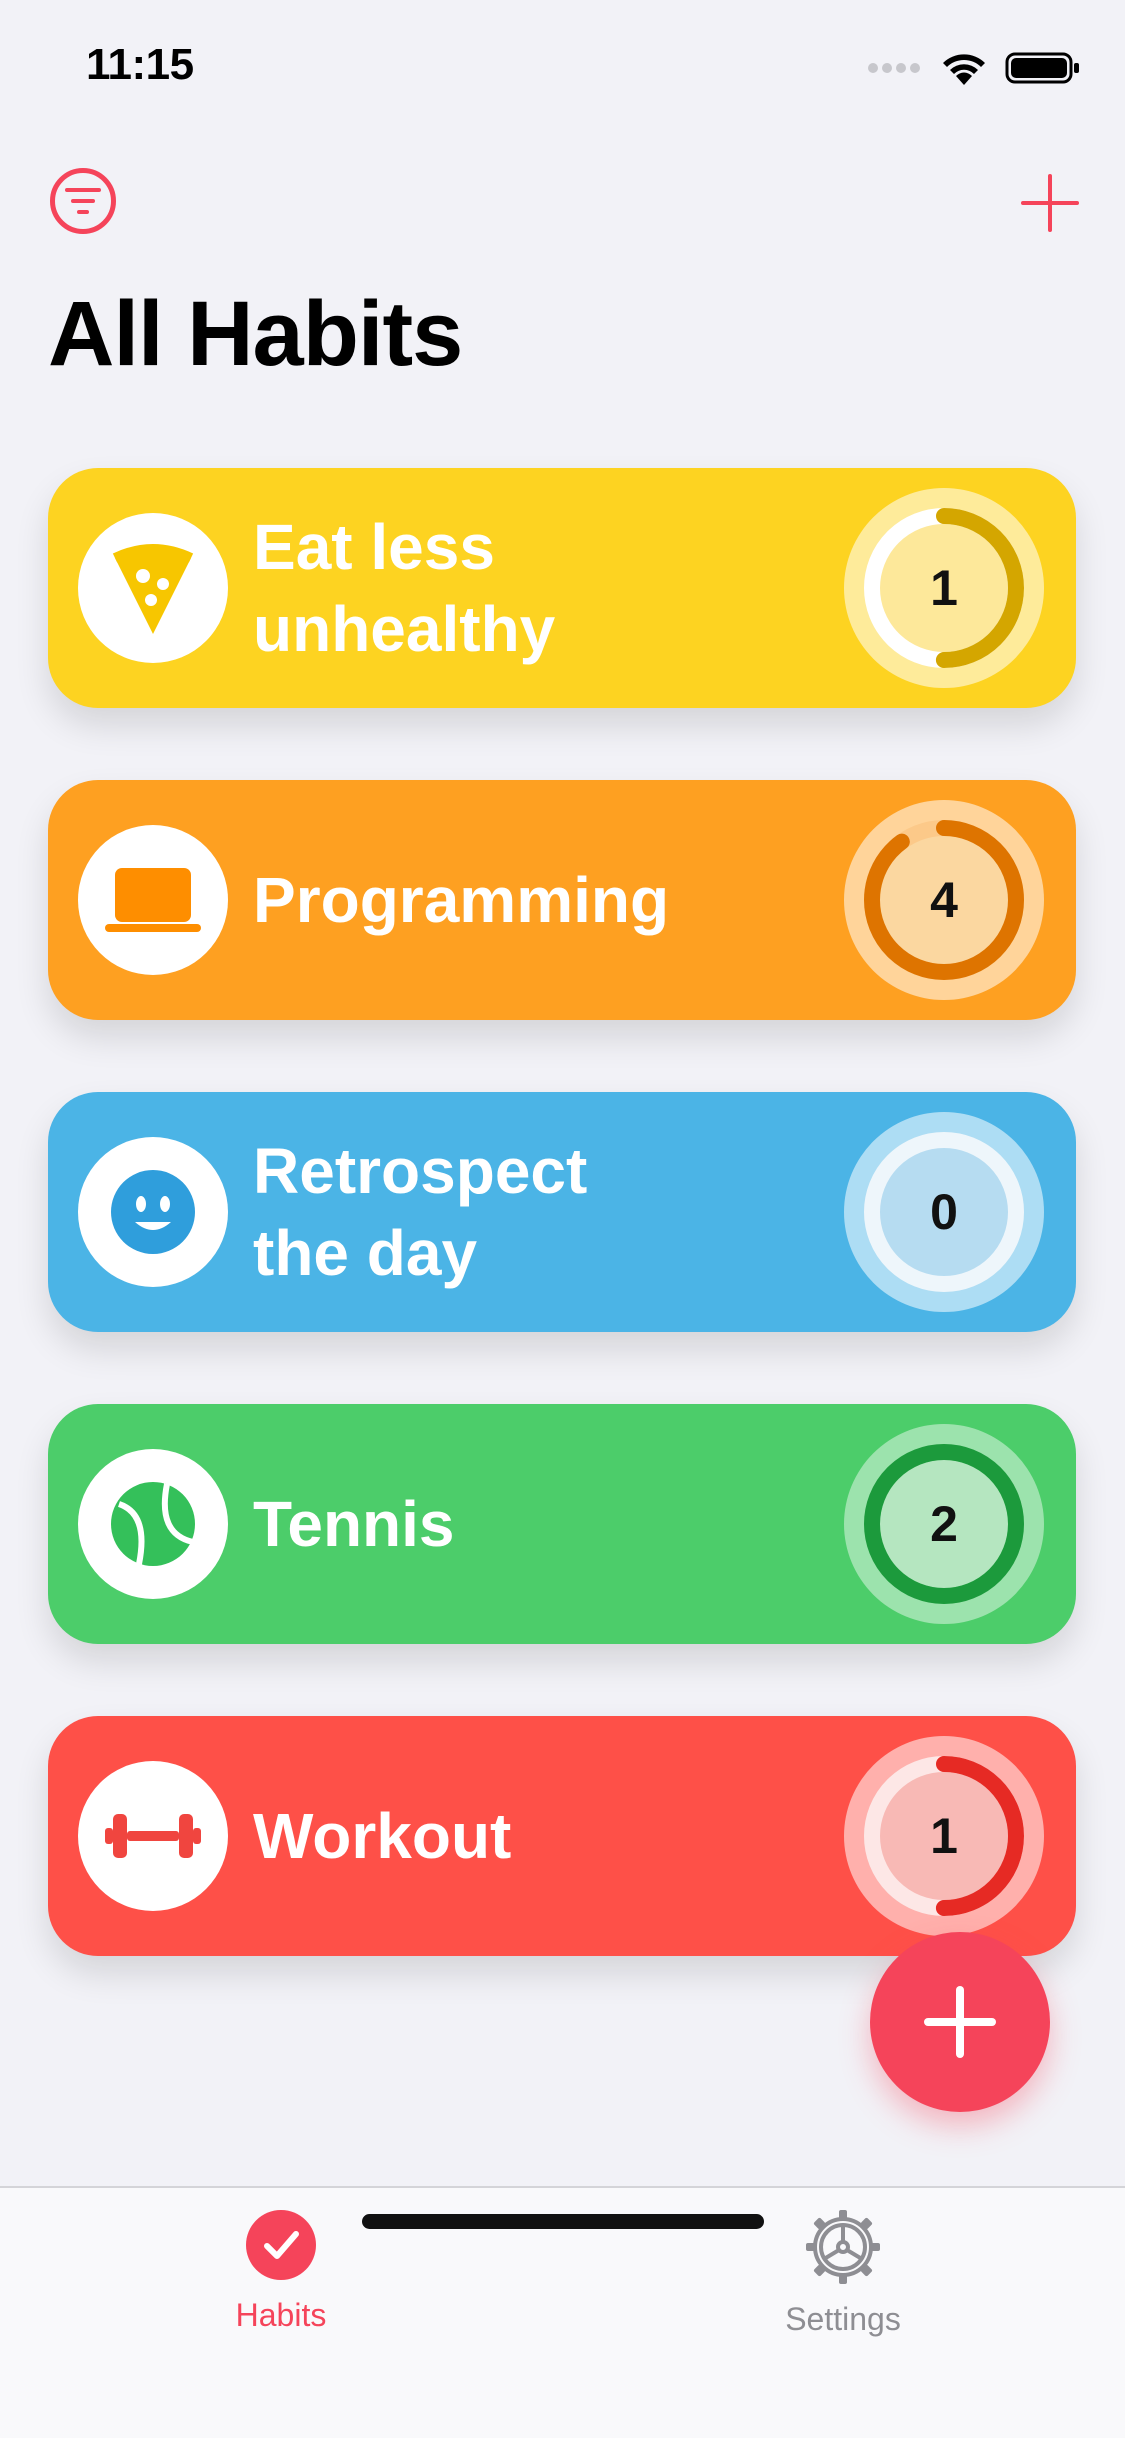 This screenshot has width=1125, height=2438. Describe the element at coordinates (562, 2312) in the screenshot. I see `tab-bar: Habits Settings` at that location.